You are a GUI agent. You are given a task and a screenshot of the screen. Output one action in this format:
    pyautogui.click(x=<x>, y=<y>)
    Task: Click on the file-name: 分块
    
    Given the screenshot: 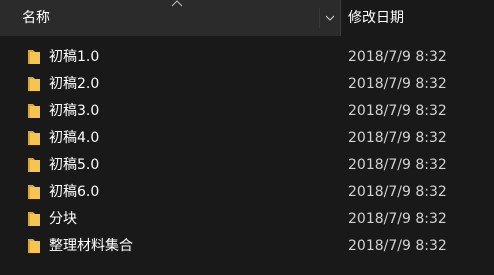 What is the action you would take?
    pyautogui.click(x=63, y=219)
    